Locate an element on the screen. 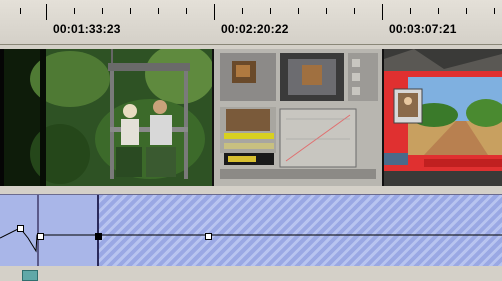 Image resolution: width=502 pixels, height=281 pixels. video-frame-desert-road is located at coordinates (443, 117).